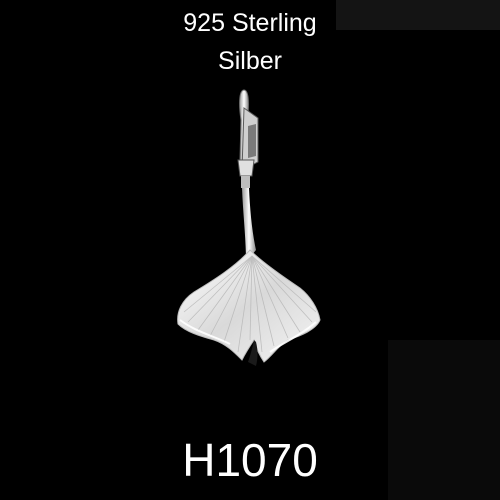 This screenshot has height=500, width=500. I want to click on product-code: H1070, so click(250, 460).